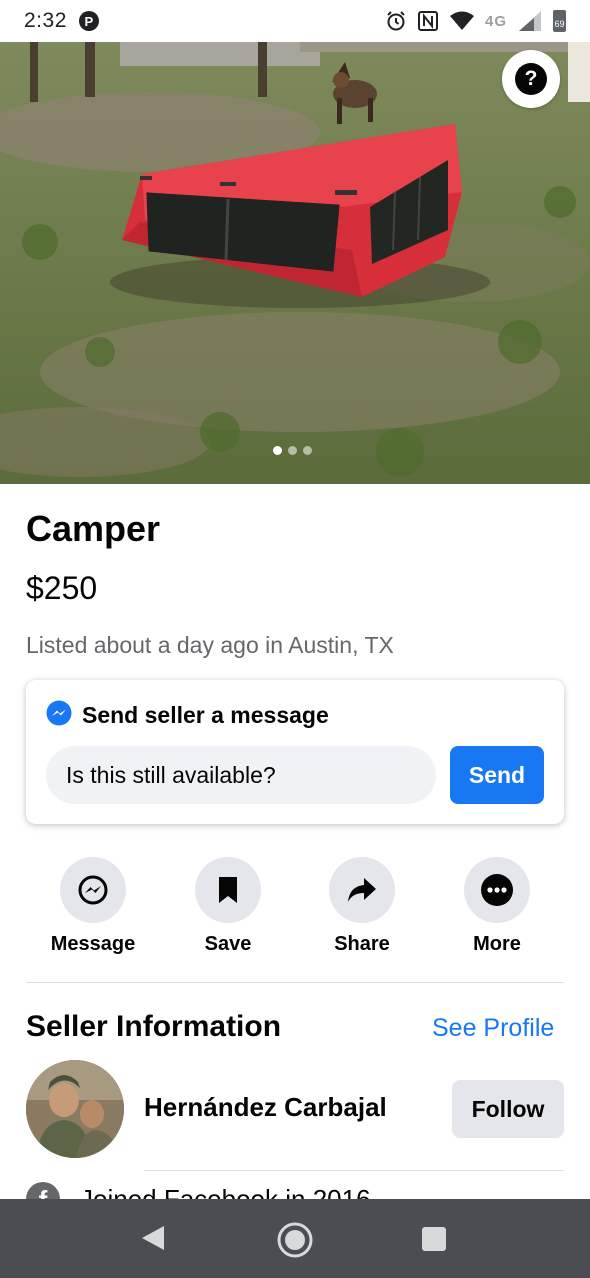  I want to click on signal-icon, so click(530, 21).